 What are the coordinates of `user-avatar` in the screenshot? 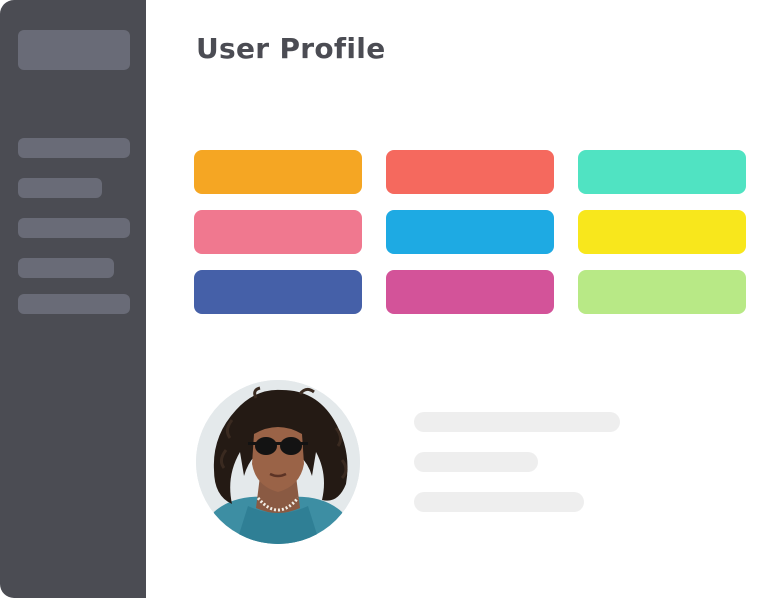 It's located at (278, 462).